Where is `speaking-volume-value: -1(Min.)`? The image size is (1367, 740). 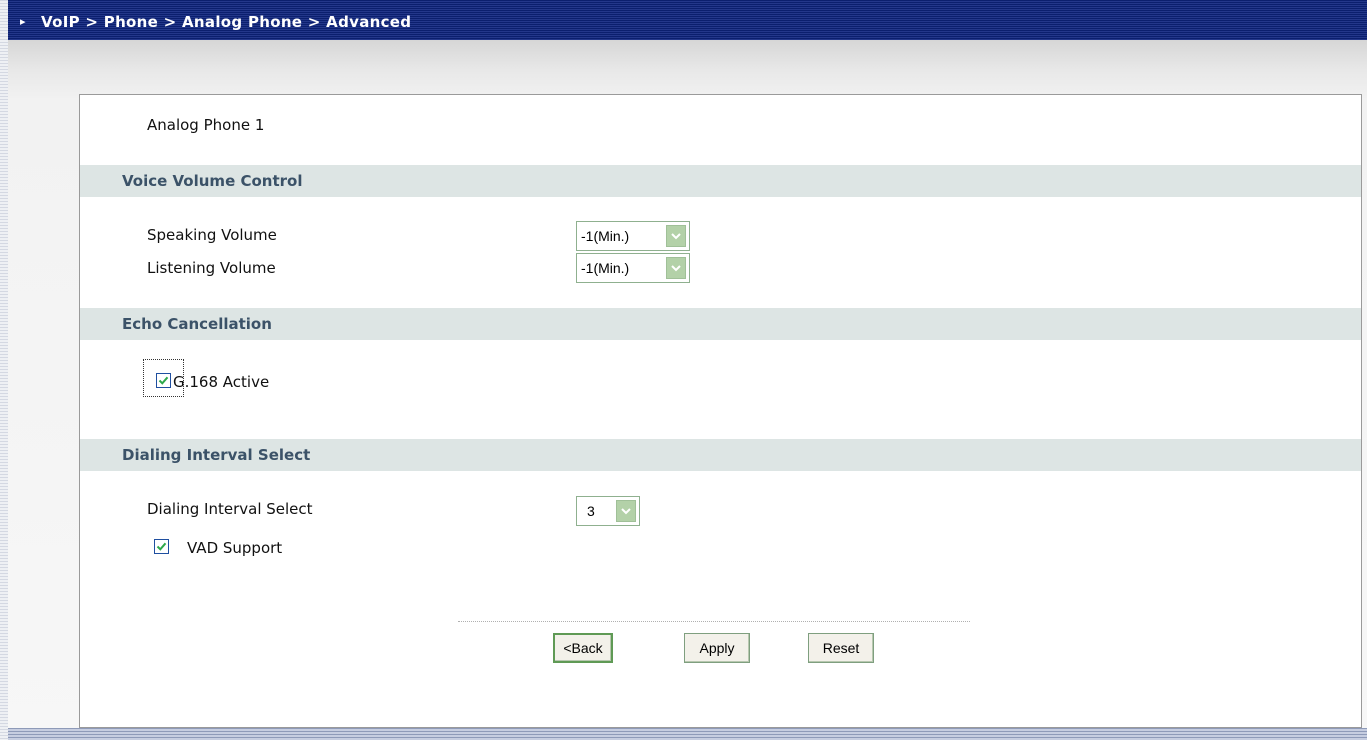
speaking-volume-value: -1(Min.) is located at coordinates (605, 236).